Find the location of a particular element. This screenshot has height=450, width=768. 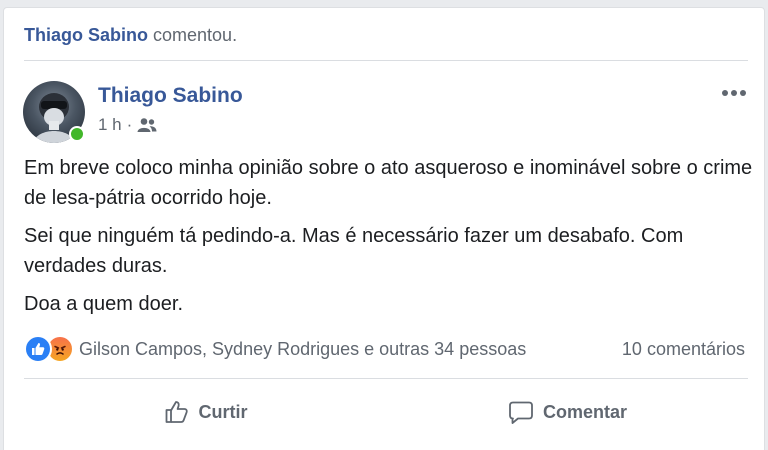

friends-icon is located at coordinates (147, 125).